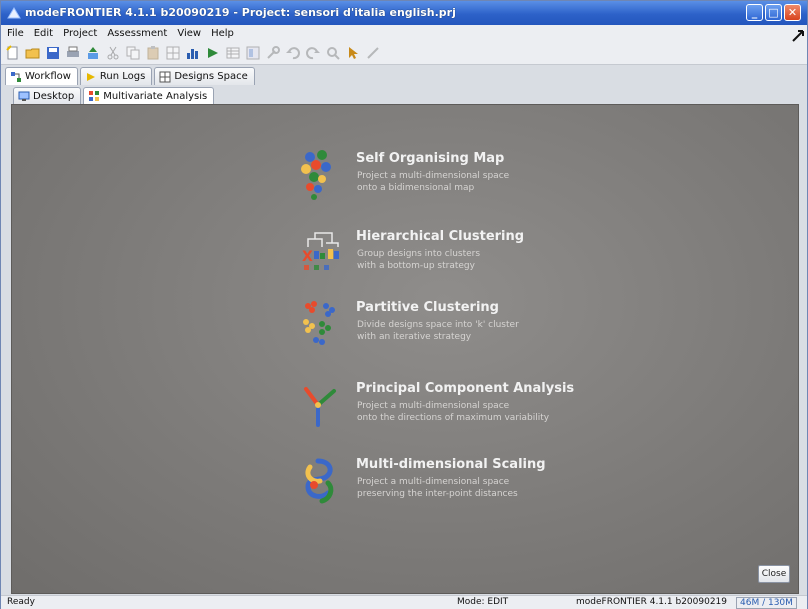  What do you see at coordinates (21, 602) in the screenshot?
I see `status-ready: Ready` at bounding box center [21, 602].